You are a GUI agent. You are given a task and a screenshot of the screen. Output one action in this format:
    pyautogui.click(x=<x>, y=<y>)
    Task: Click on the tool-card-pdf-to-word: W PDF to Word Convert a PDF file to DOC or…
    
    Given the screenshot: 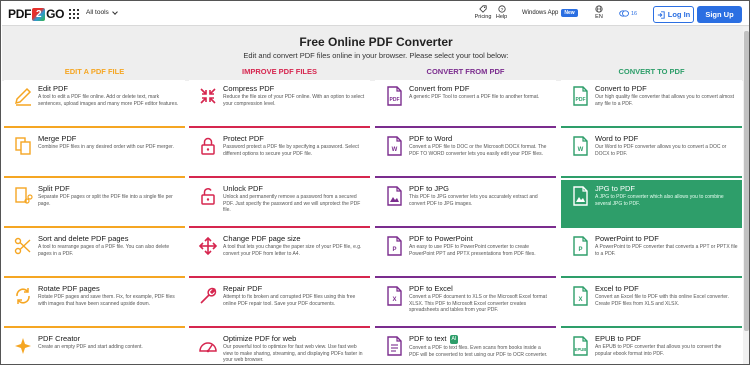 What is the action you would take?
    pyautogui.click(x=465, y=154)
    